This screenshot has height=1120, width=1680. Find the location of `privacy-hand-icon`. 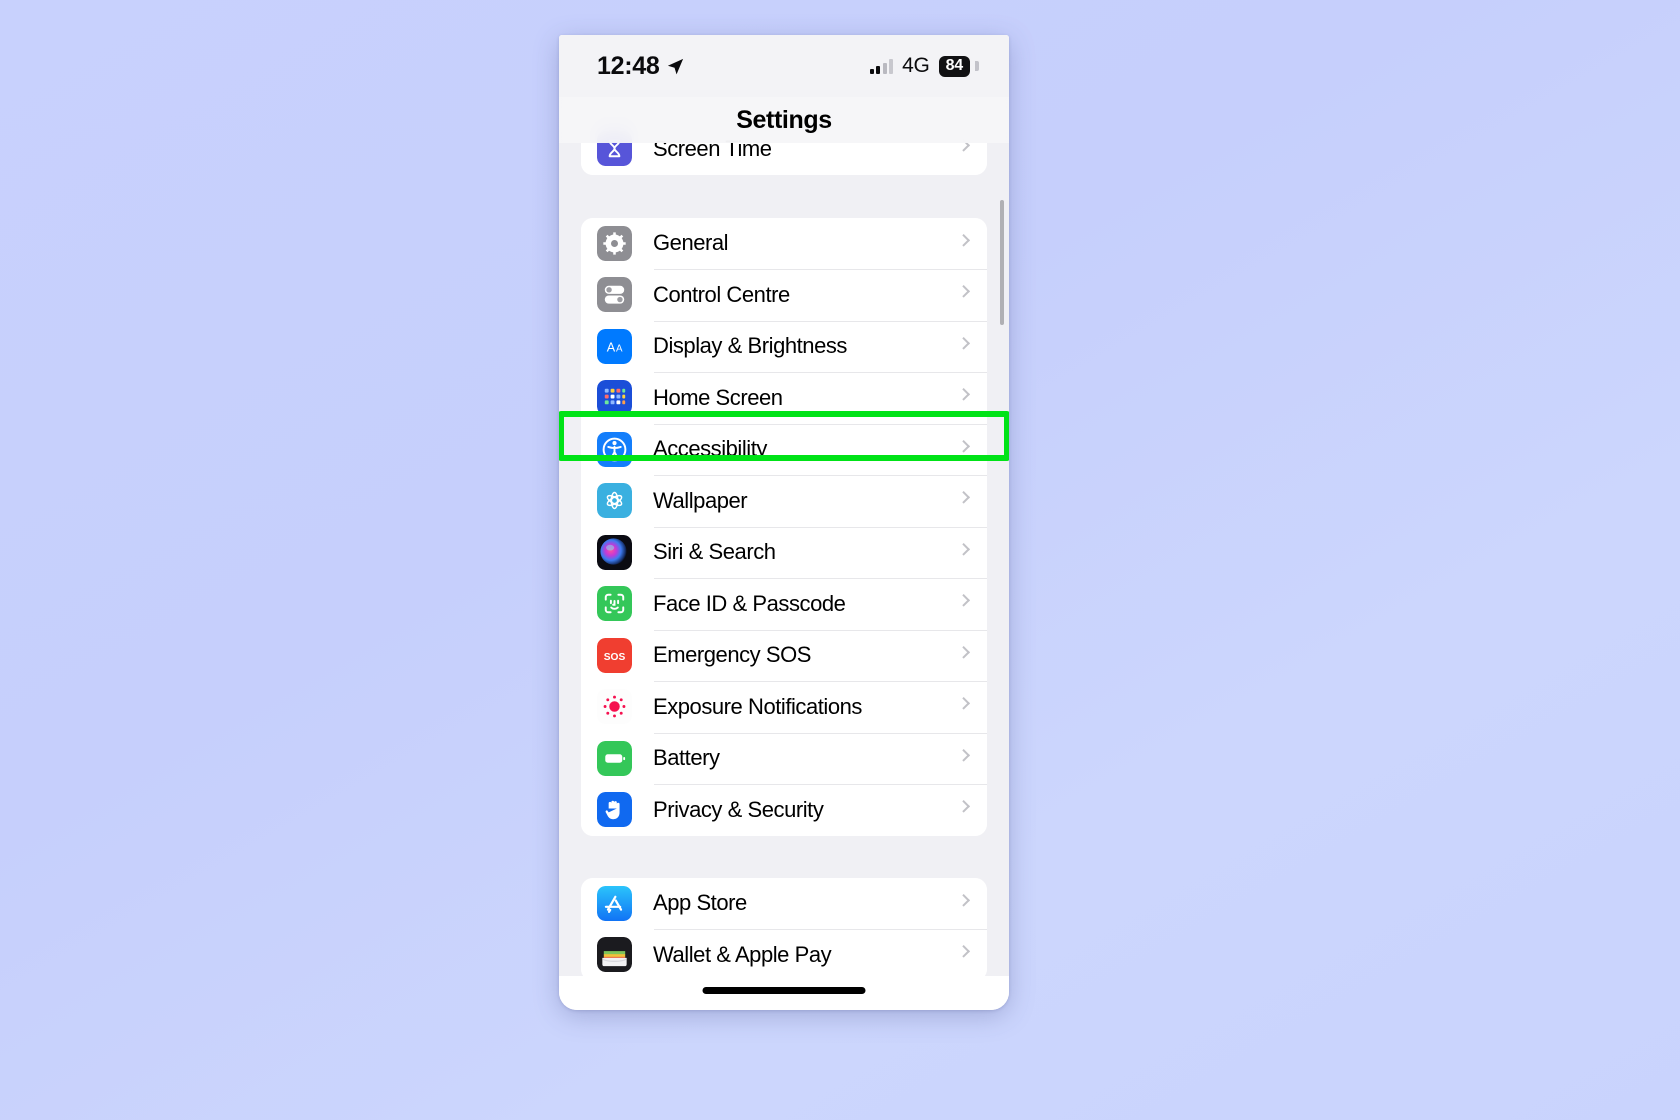

privacy-hand-icon is located at coordinates (614, 810).